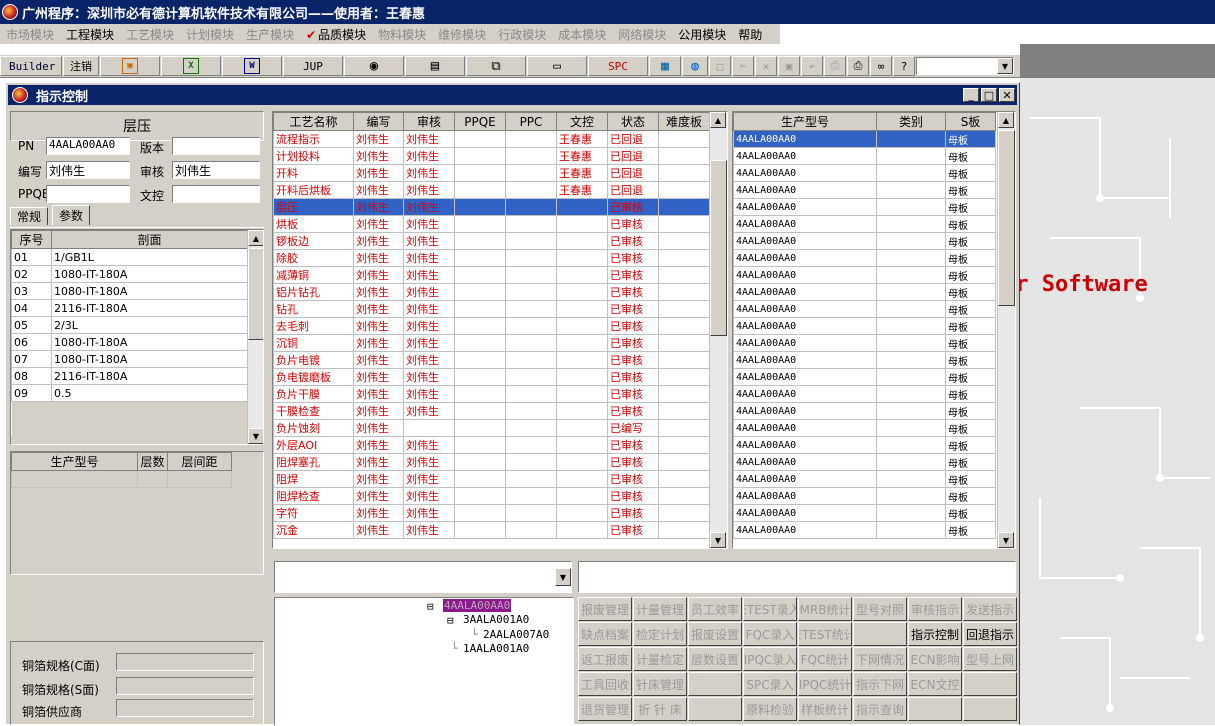 The width and height of the screenshot is (1215, 726). What do you see at coordinates (825, 609) in the screenshot?
I see `function-button: MRB统计` at bounding box center [825, 609].